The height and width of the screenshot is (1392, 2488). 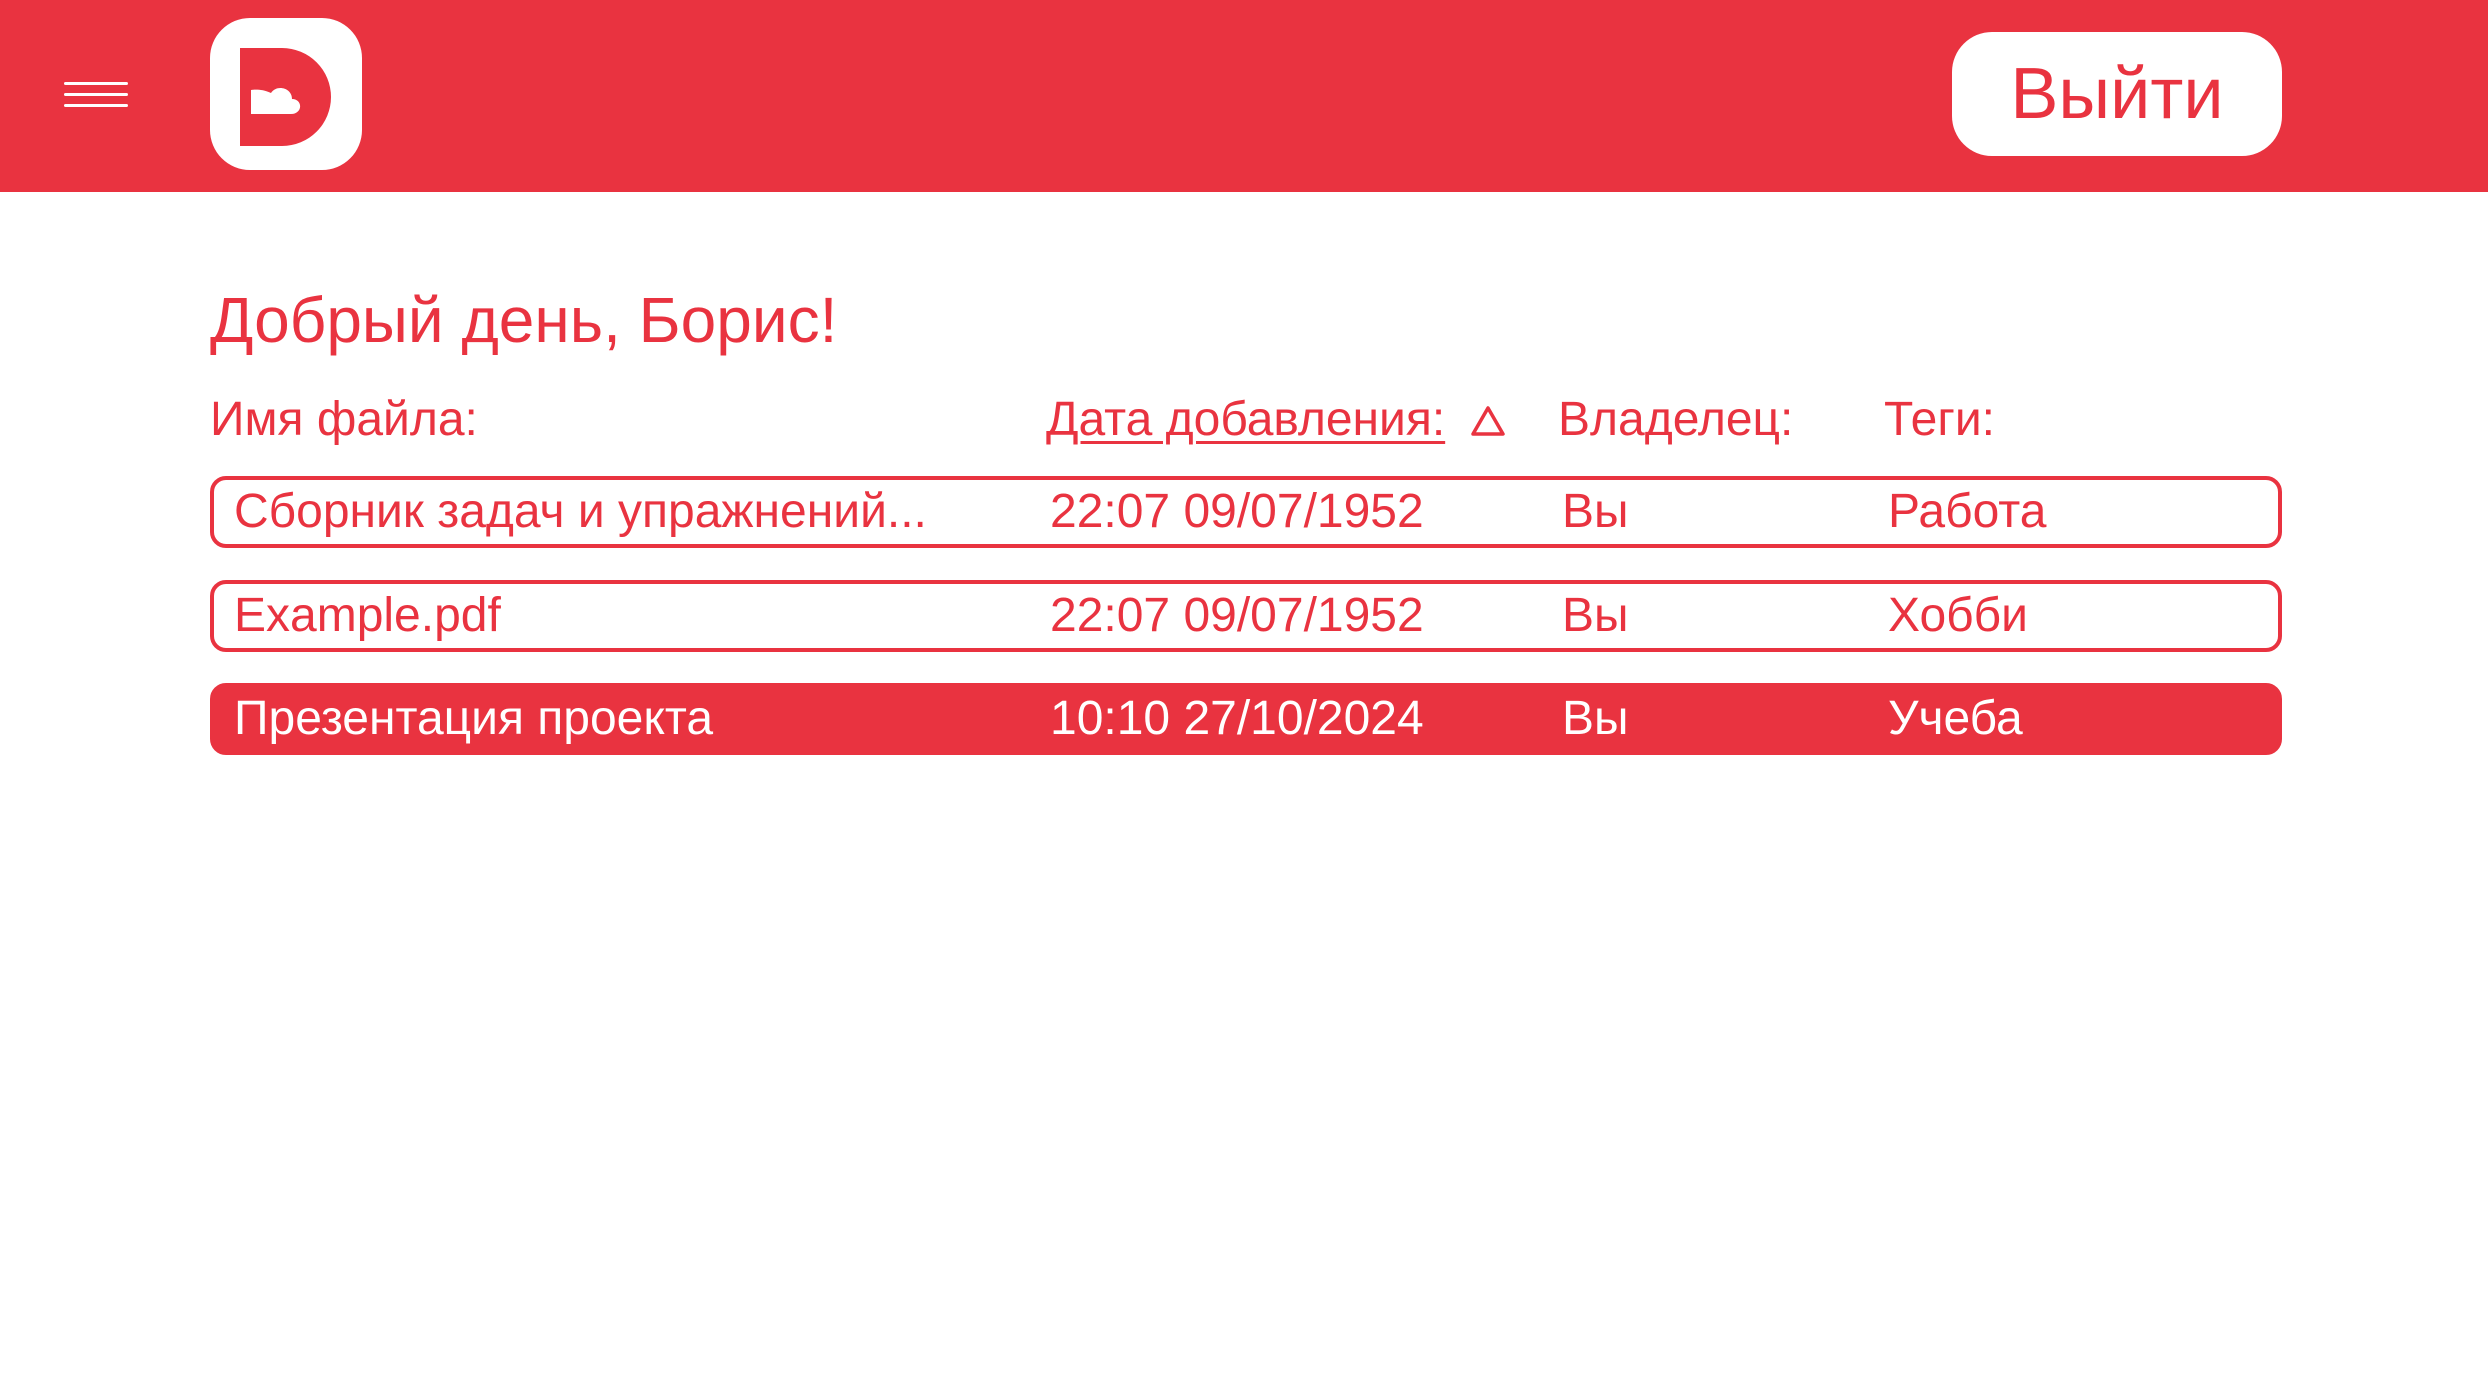 What do you see at coordinates (1958, 615) in the screenshot?
I see `file-tag: Хобби` at bounding box center [1958, 615].